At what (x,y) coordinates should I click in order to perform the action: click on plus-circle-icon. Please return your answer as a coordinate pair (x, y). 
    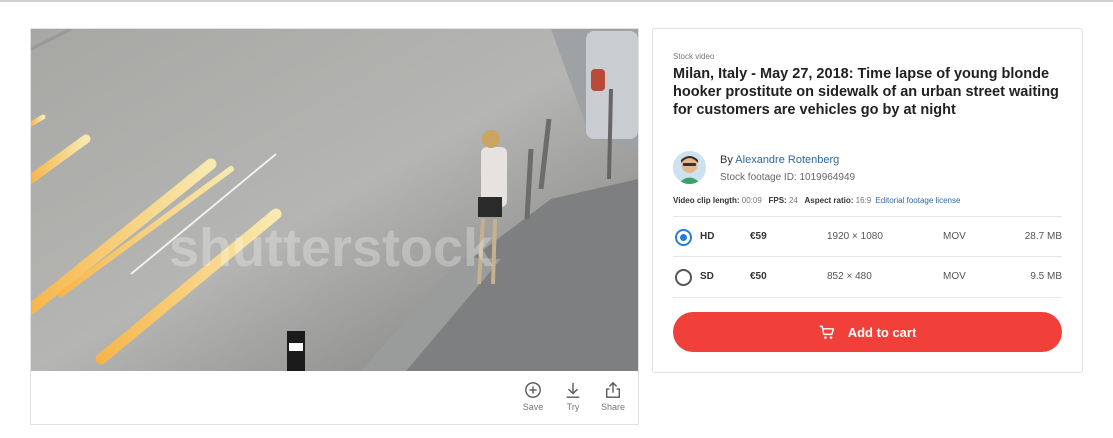
    Looking at the image, I should click on (533, 390).